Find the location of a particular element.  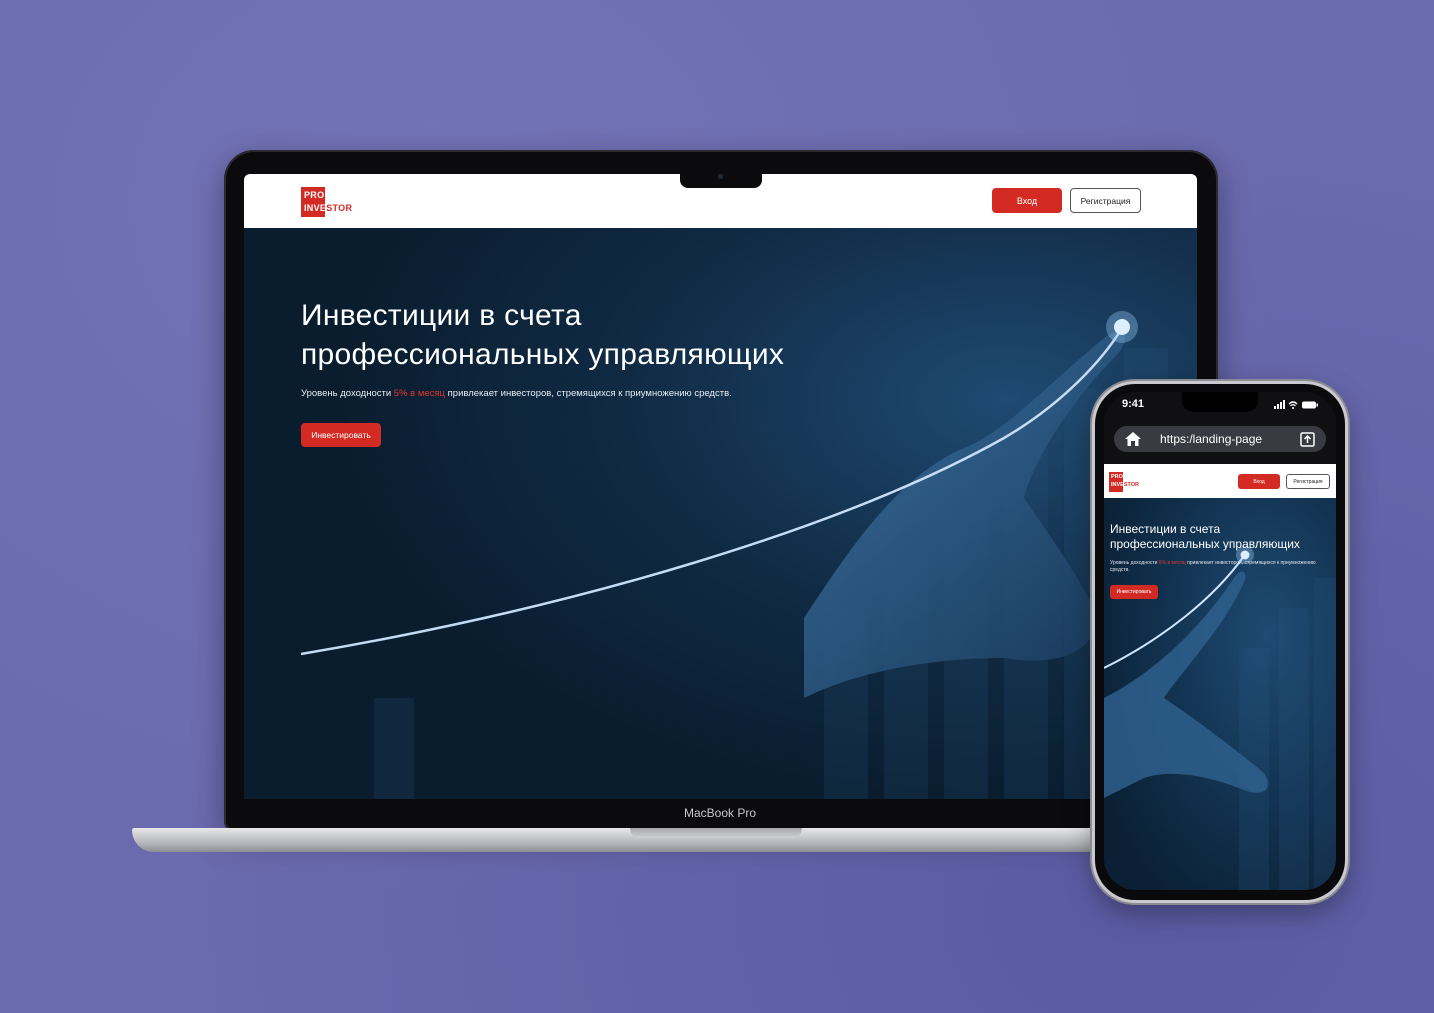

logo-line1: PRO is located at coordinates (314, 195).